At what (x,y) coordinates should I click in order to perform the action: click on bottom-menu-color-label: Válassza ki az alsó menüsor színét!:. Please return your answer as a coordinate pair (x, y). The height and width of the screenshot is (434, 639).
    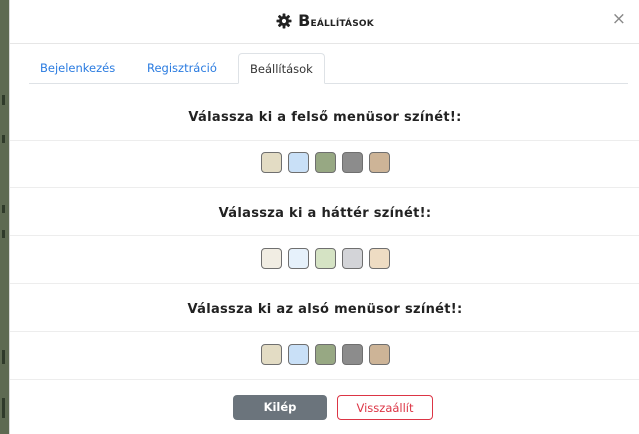
    Looking at the image, I should click on (325, 309).